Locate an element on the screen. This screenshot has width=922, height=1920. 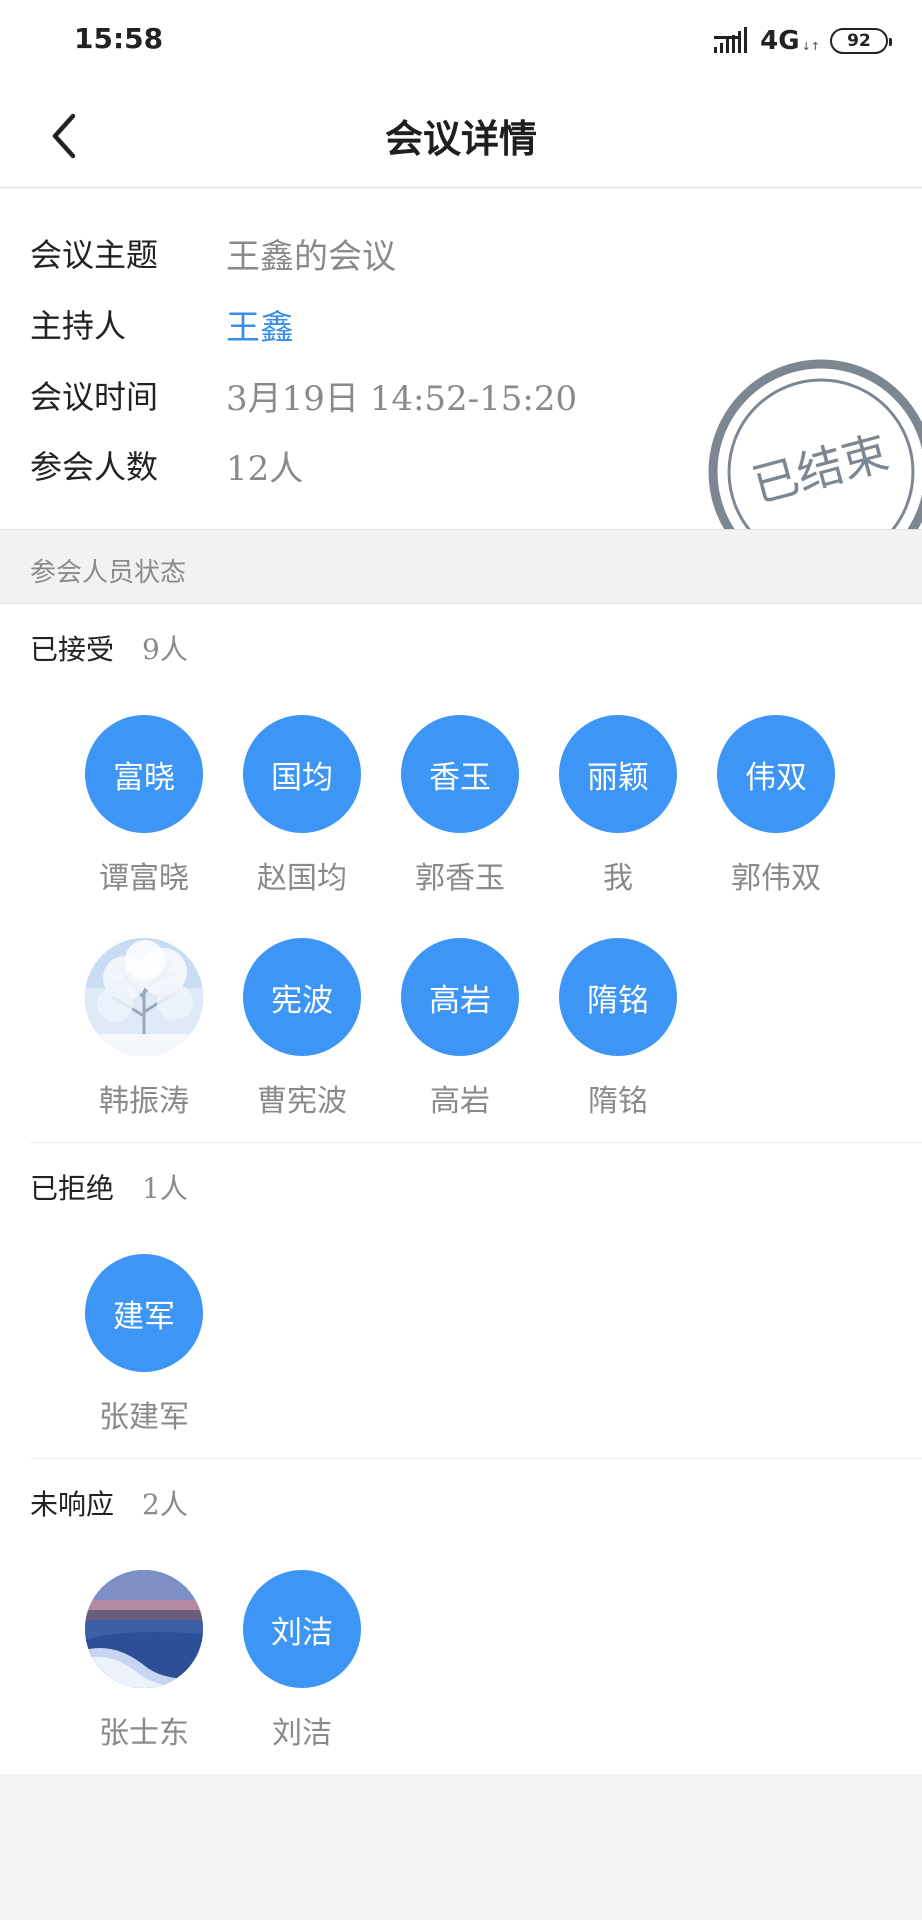
group-name: 未响应 is located at coordinates (72, 1504).